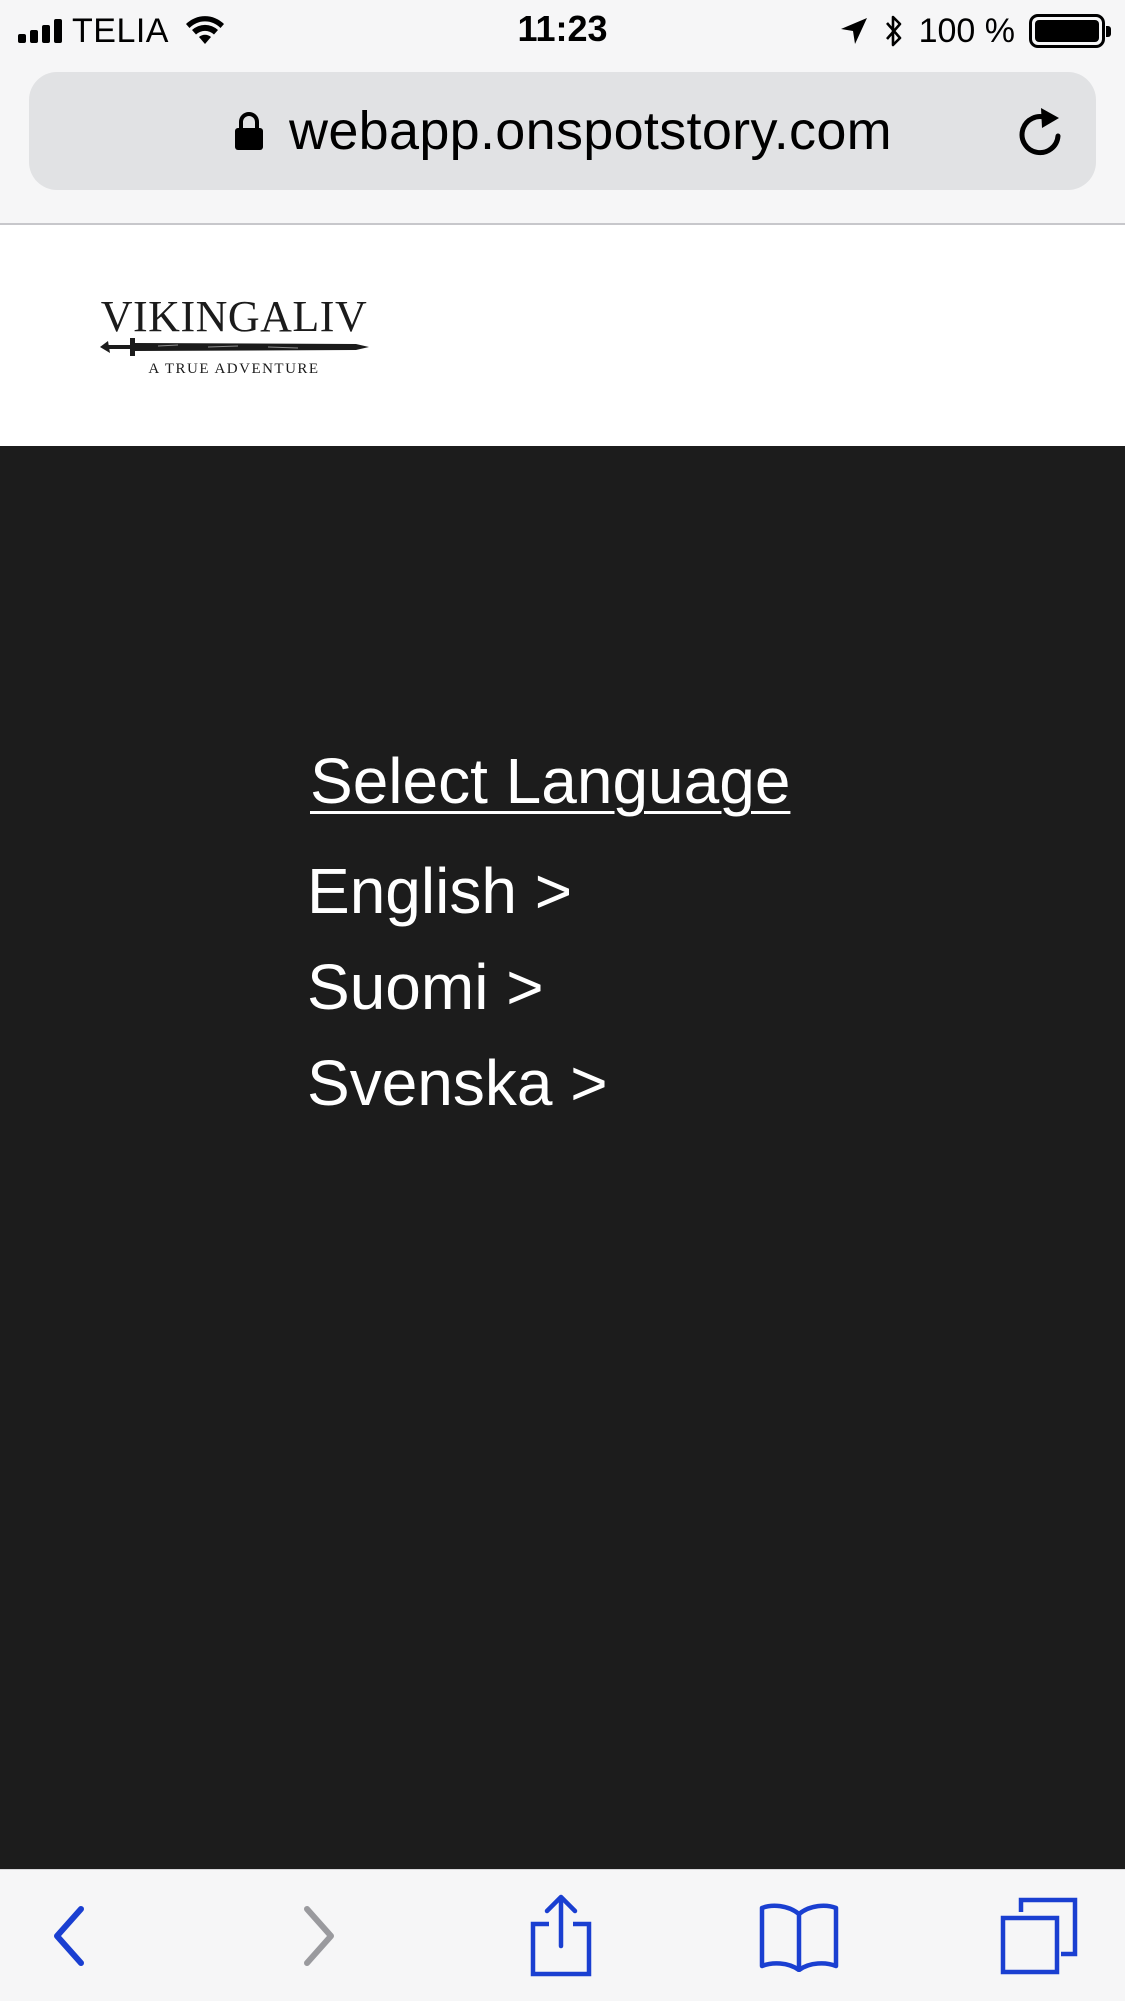 The width and height of the screenshot is (1125, 2001). I want to click on sword-icon, so click(234, 347).